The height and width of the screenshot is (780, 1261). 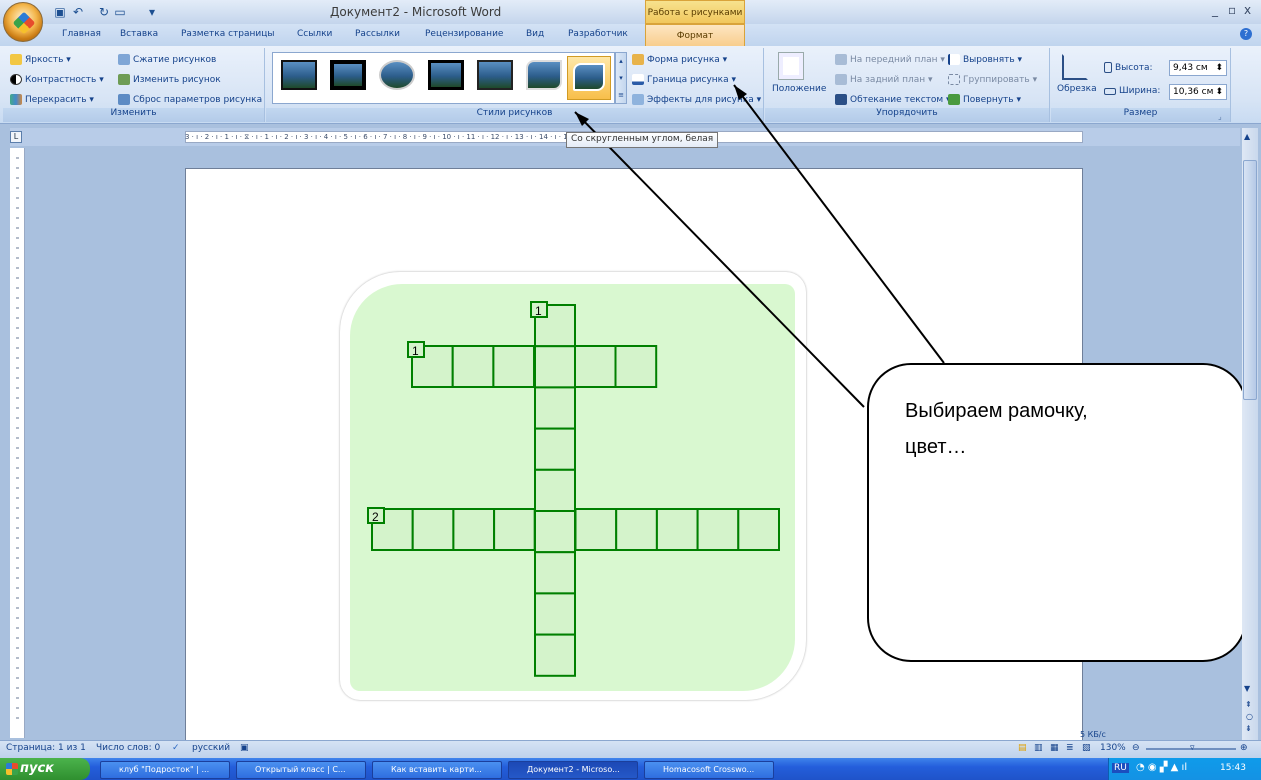 I want to click on clue-number-1-across: 1, so click(x=416, y=349).